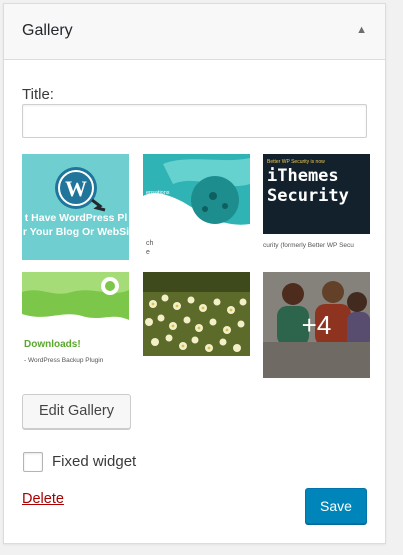  I want to click on thumb-3-title-line2: Security, so click(308, 196).